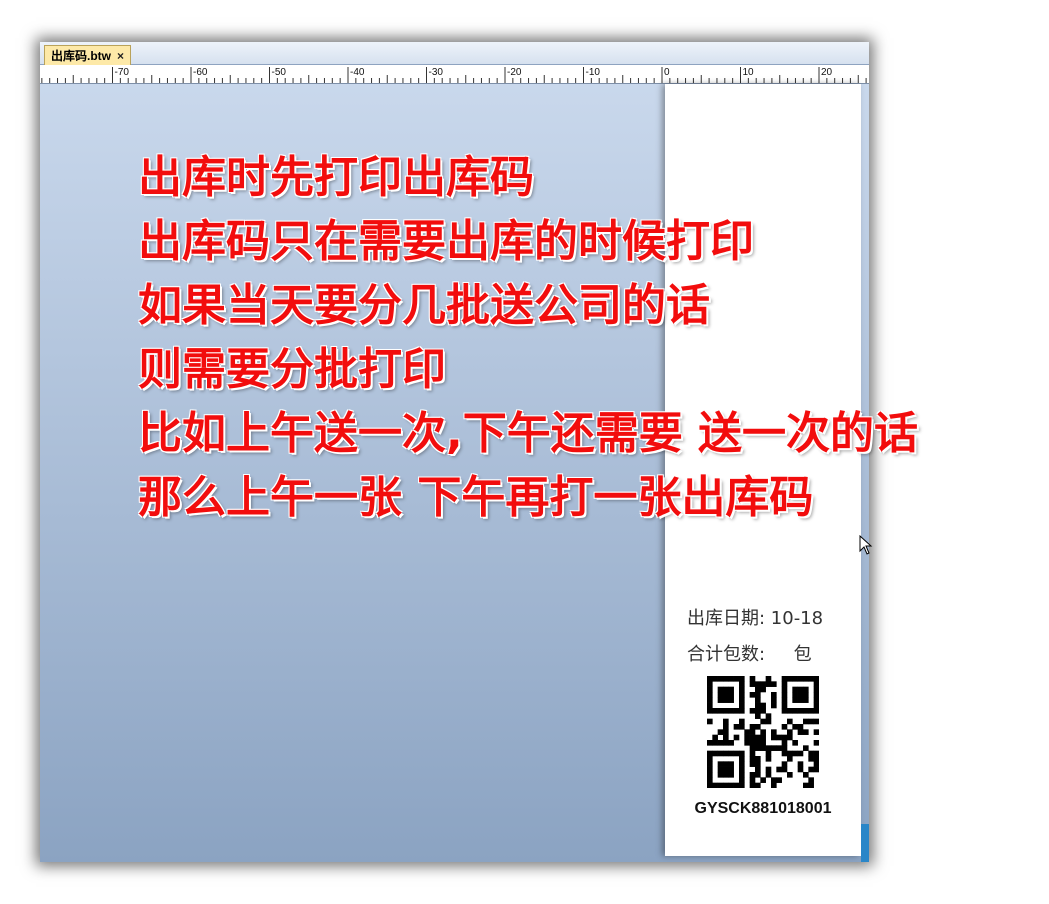 Image resolution: width=1049 pixels, height=904 pixels. Describe the element at coordinates (749, 653) in the screenshot. I see `package-count-text: 合计包数: 包` at that location.